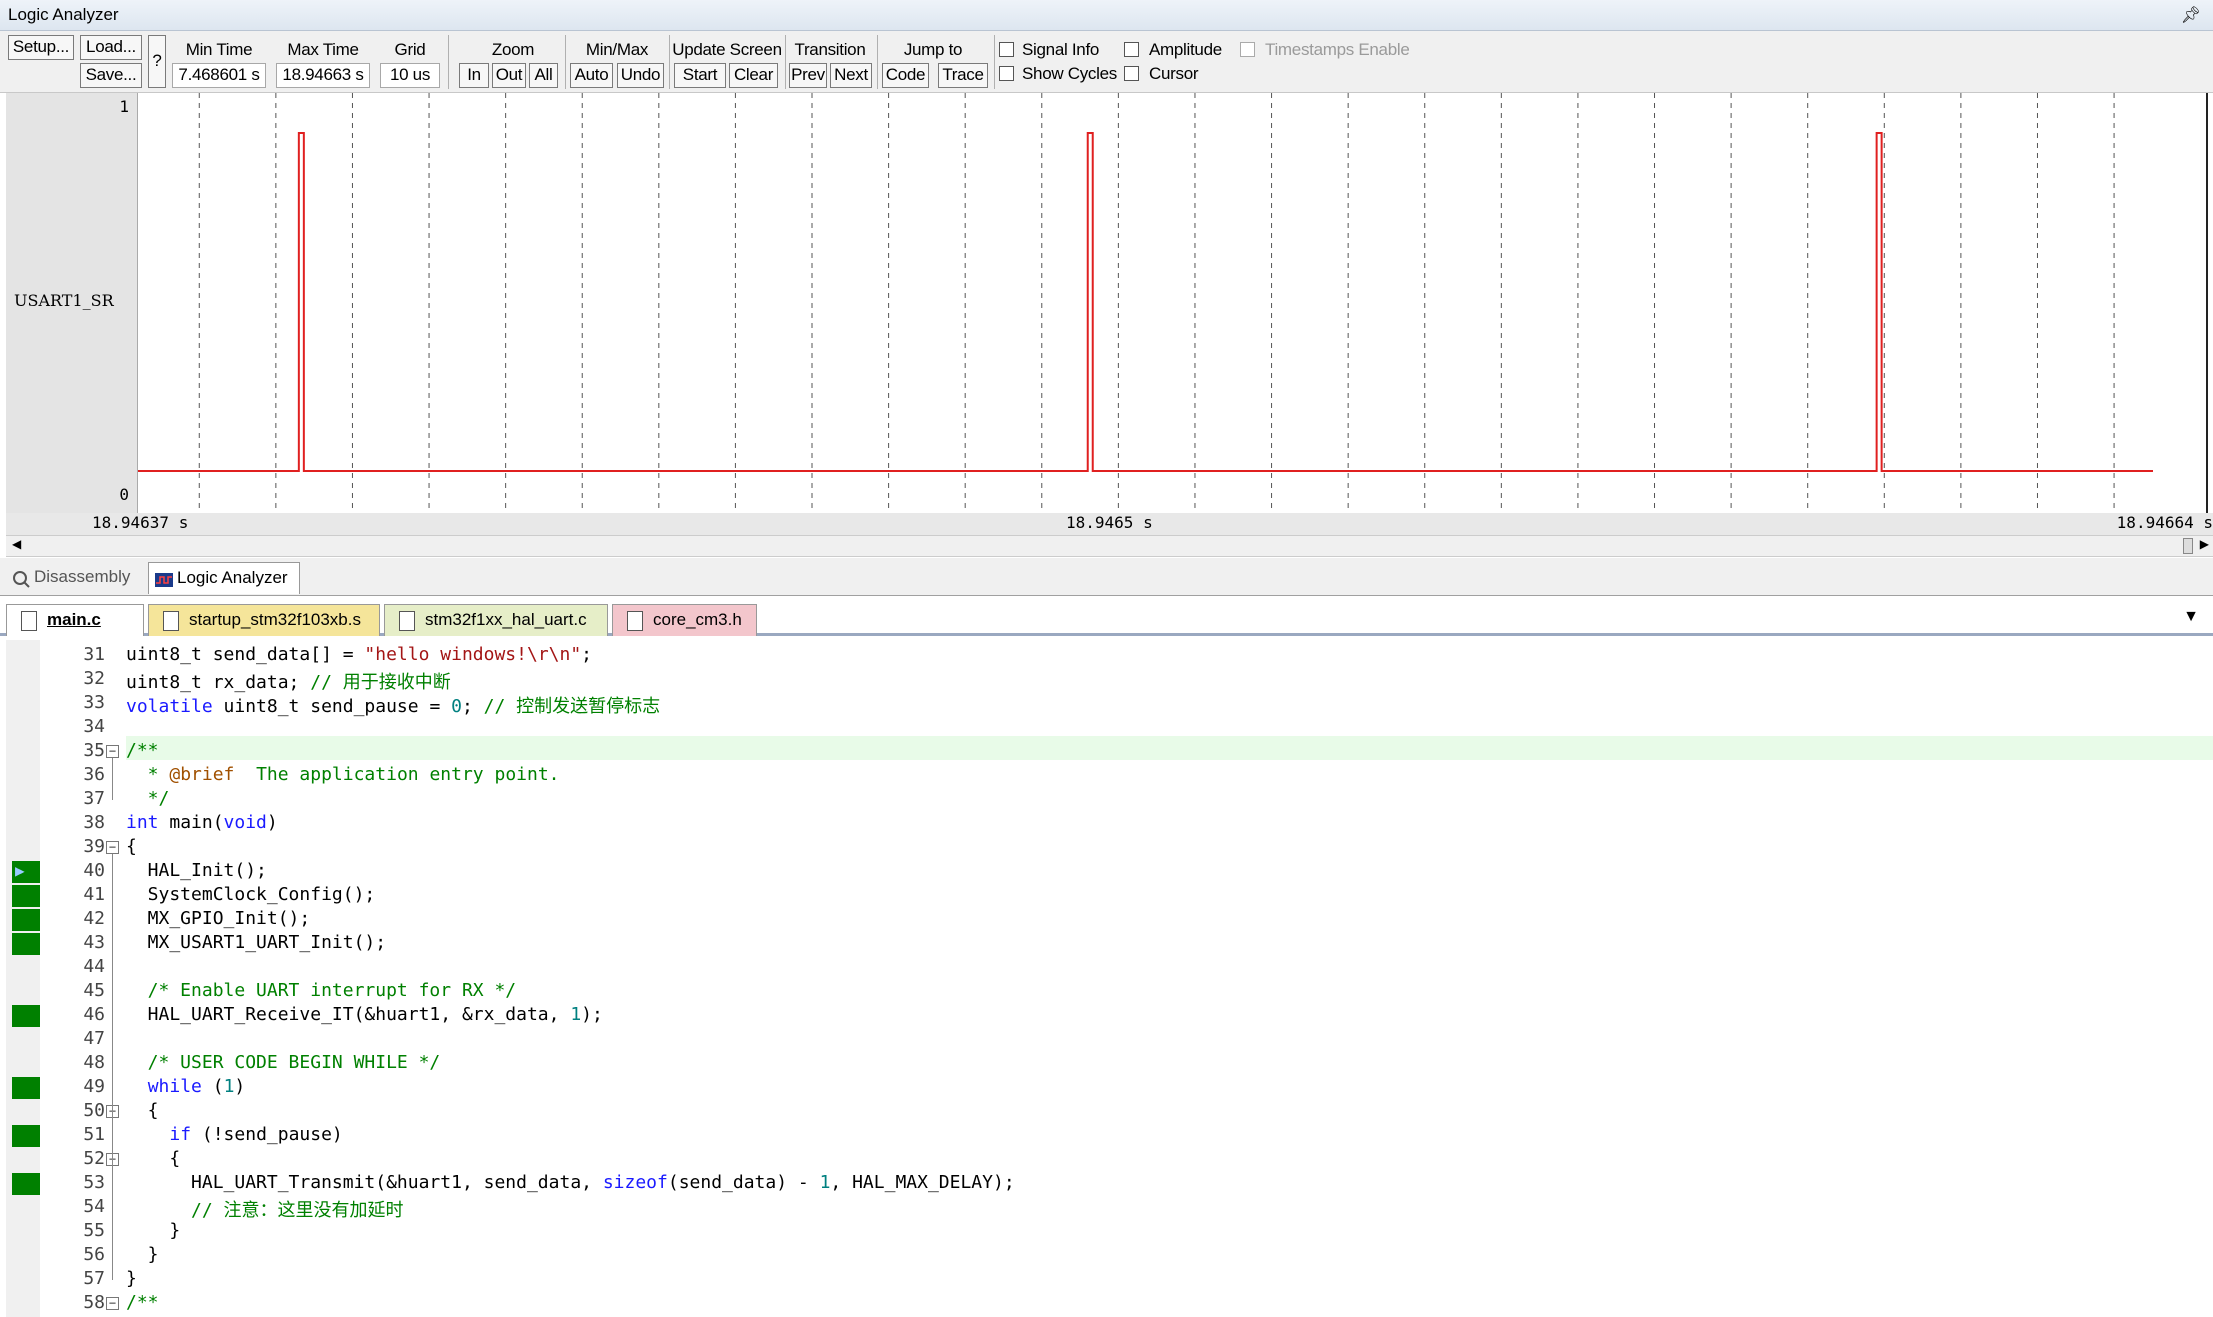 Image resolution: width=2213 pixels, height=1317 pixels. What do you see at coordinates (94, 918) in the screenshot?
I see `line-number: 42` at bounding box center [94, 918].